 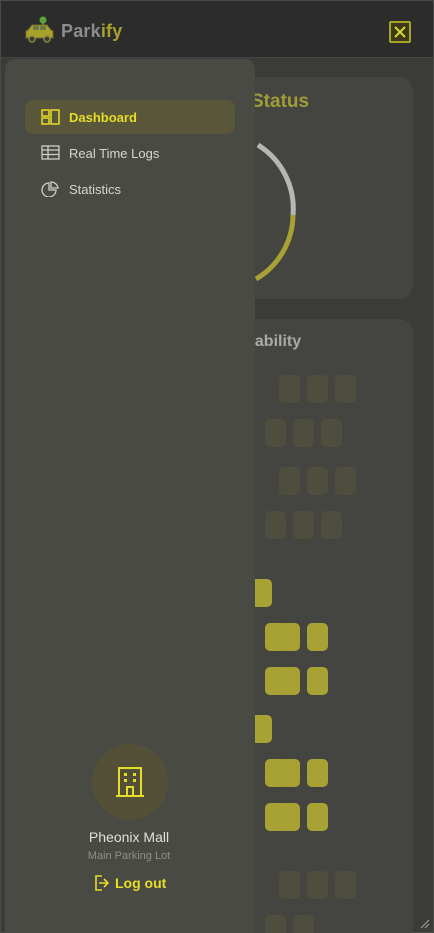 I want to click on brand-part-1: Park, so click(x=81, y=31).